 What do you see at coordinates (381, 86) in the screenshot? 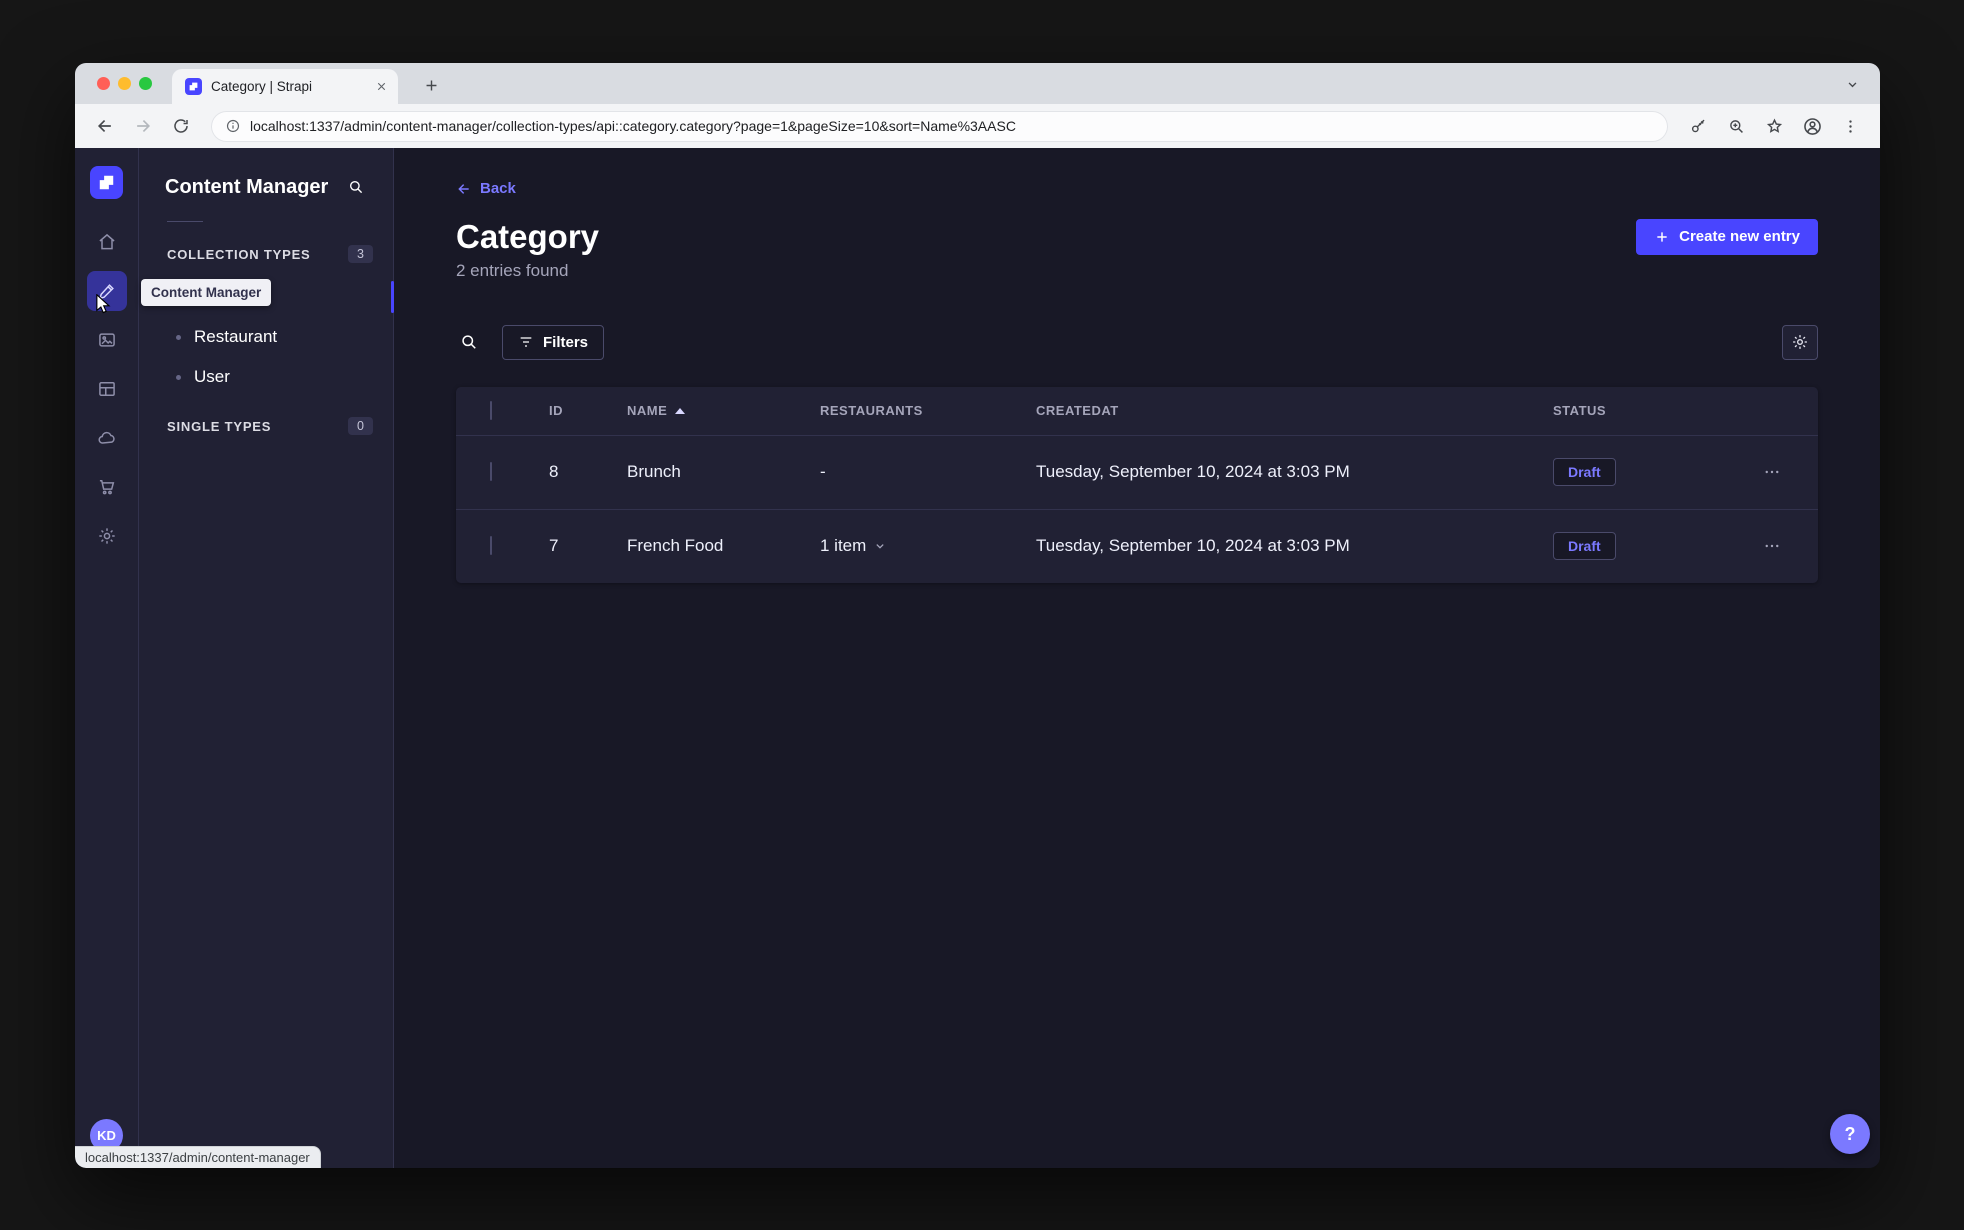
I see `tab-close-icon` at bounding box center [381, 86].